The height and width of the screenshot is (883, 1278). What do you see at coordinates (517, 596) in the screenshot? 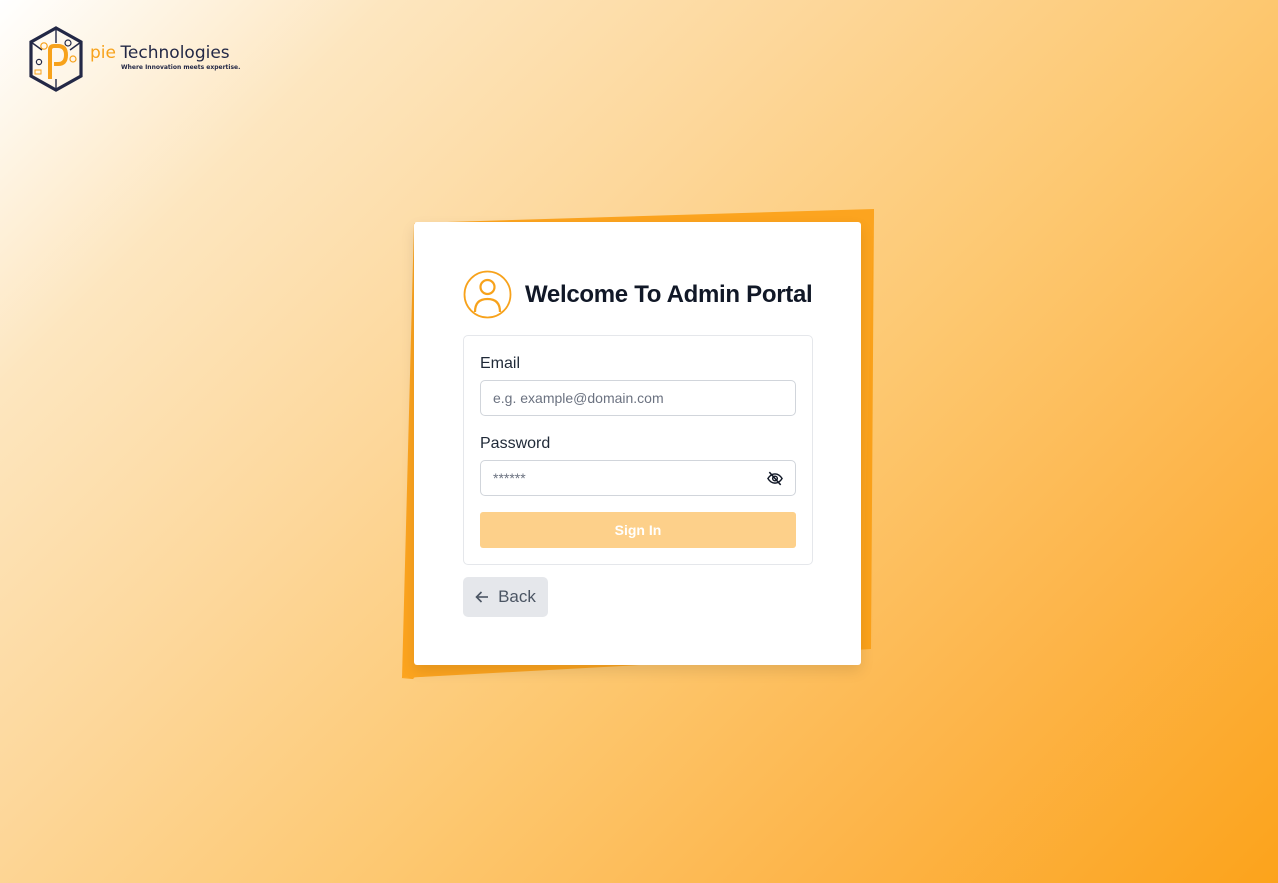
I see `back-button-label: Back` at bounding box center [517, 596].